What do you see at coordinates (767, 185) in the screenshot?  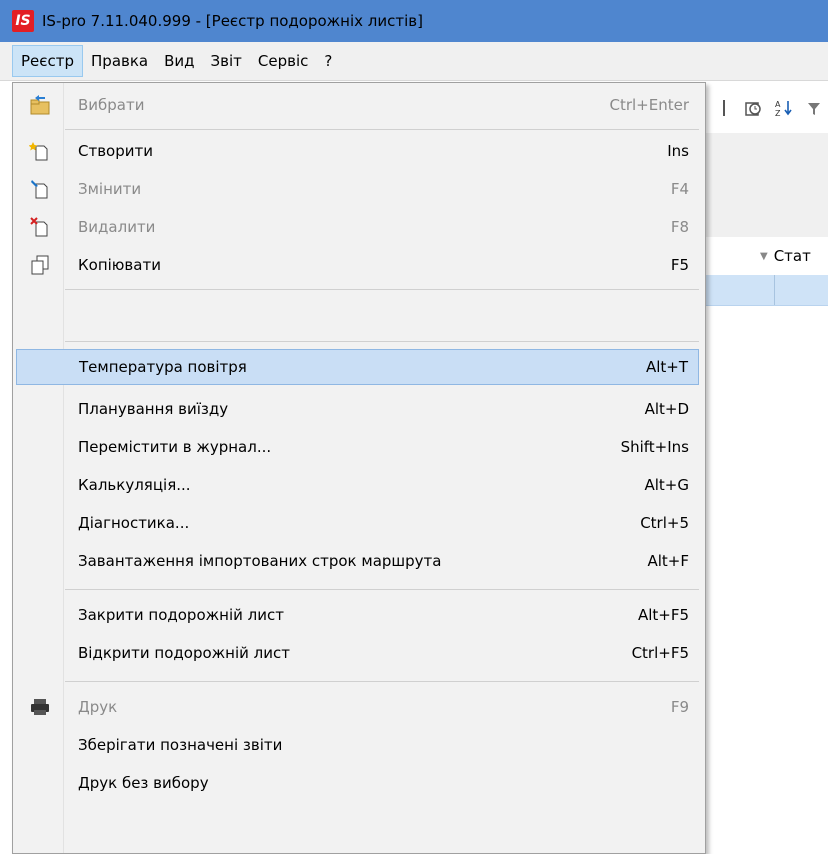 I see `filter-panel` at bounding box center [767, 185].